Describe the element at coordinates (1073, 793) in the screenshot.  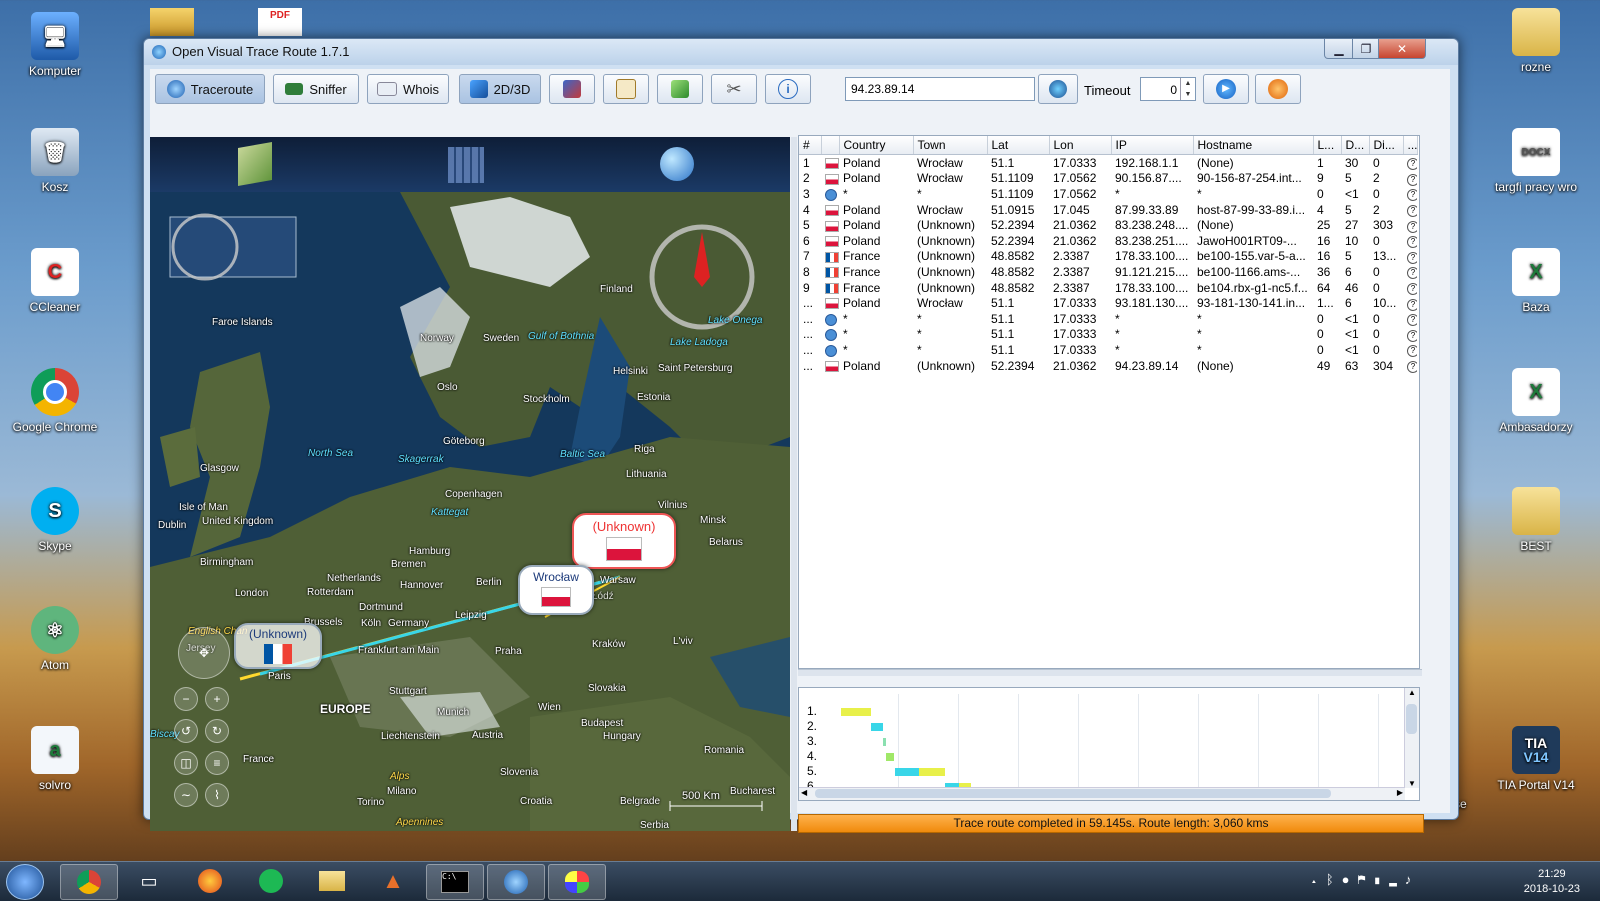
I see `scroll-thumb` at that location.